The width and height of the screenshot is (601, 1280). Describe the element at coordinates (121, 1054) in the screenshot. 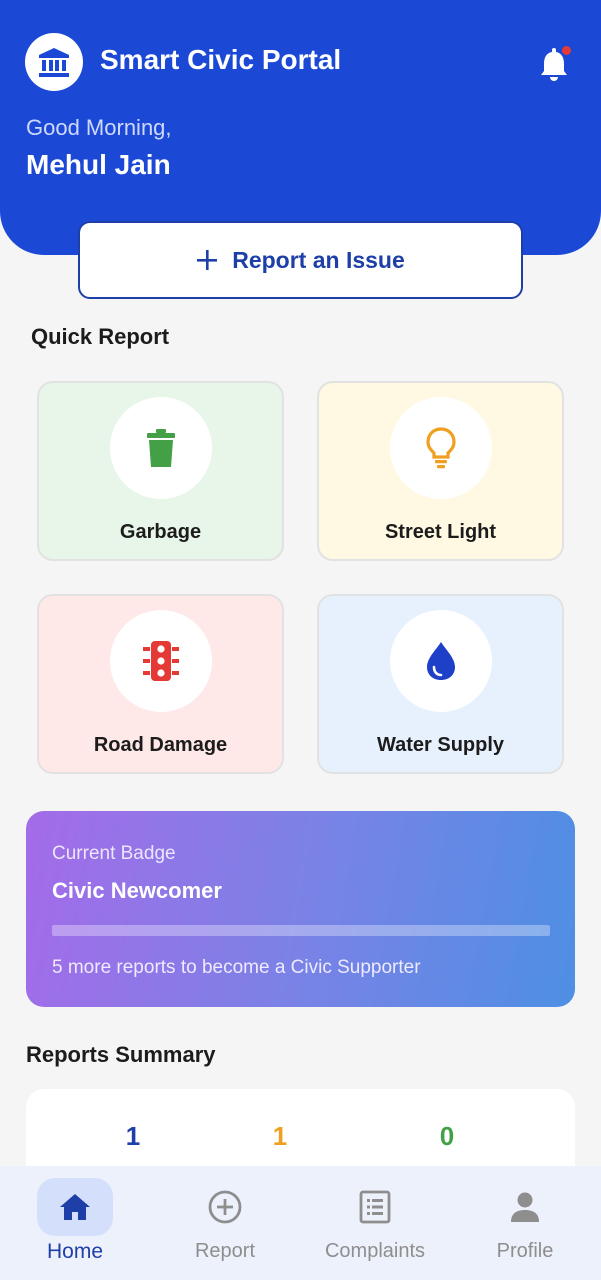

I see `reports-summary-title: Reports Summary` at that location.